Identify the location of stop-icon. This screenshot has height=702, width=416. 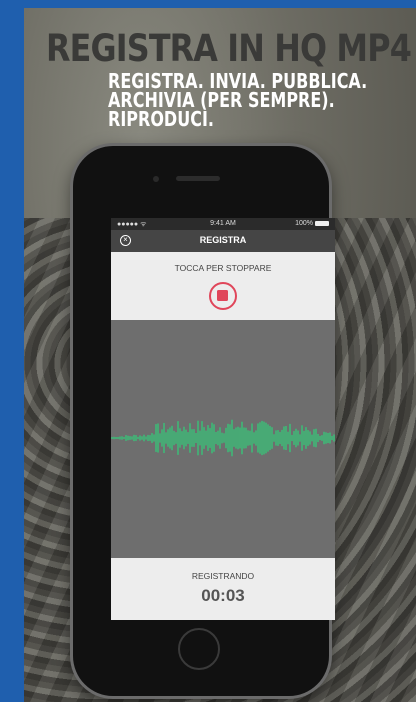
(222, 295).